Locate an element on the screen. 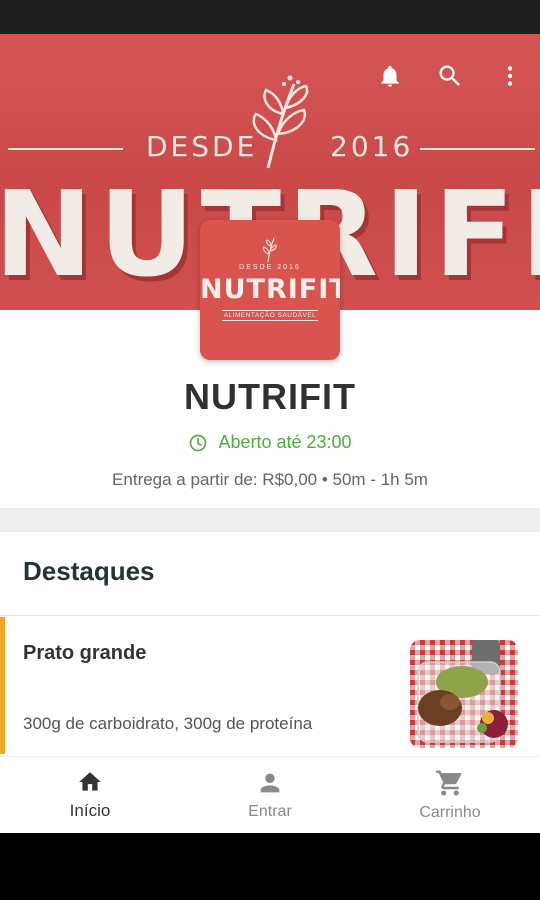 Image resolution: width=540 pixels, height=900 pixels. banner-rule-right is located at coordinates (477, 149).